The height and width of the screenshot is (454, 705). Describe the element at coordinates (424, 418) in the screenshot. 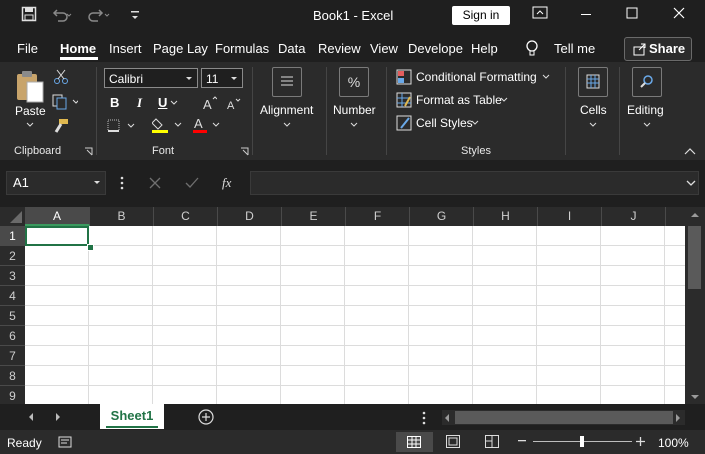

I see `tab-options-icon` at that location.